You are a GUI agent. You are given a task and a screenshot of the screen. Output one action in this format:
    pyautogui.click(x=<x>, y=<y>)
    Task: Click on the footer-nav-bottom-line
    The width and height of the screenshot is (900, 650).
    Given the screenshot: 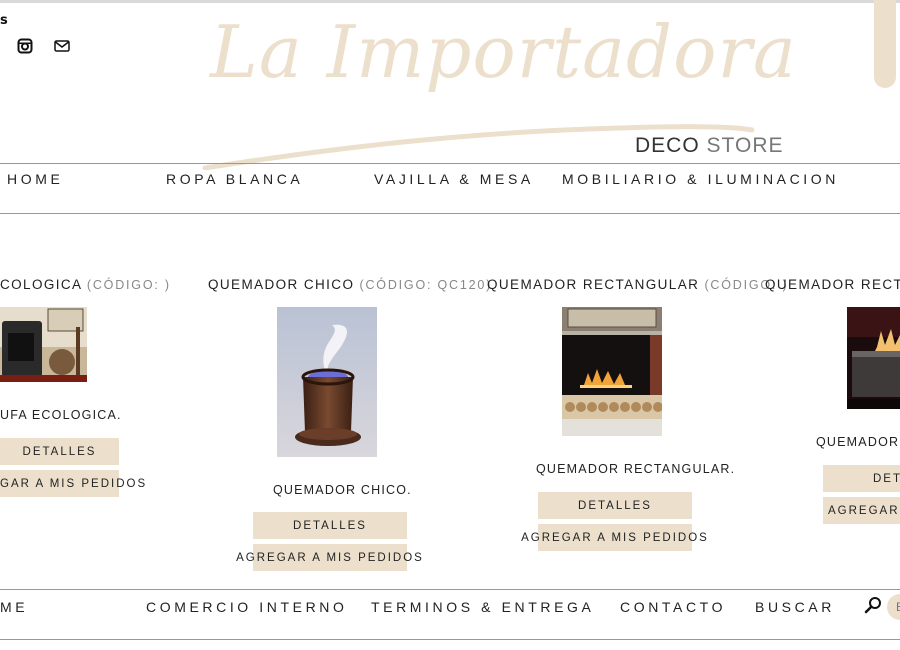 What is the action you would take?
    pyautogui.click(x=450, y=639)
    